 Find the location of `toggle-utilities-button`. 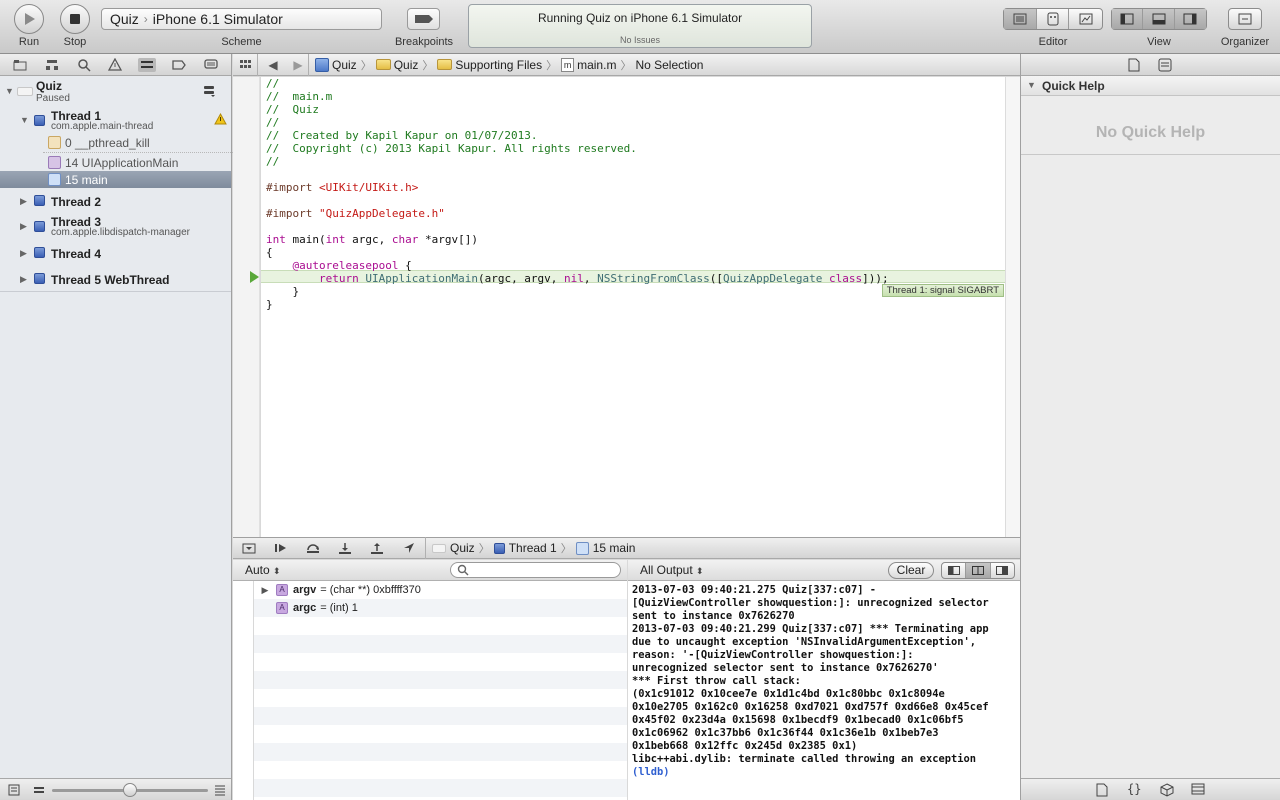

toggle-utilities-button is located at coordinates (1190, 19).